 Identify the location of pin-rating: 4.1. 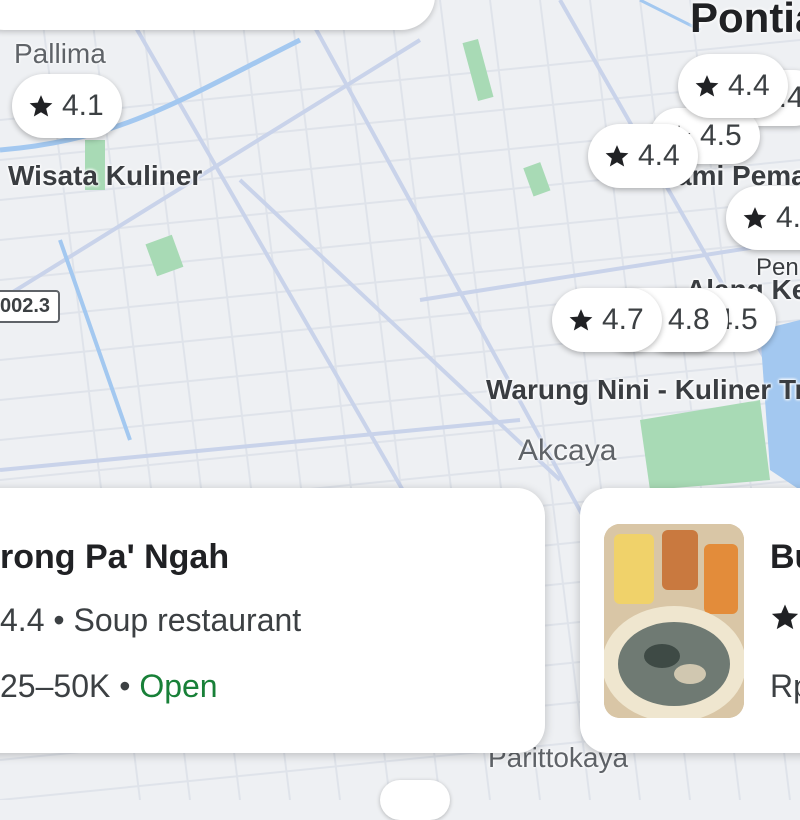
(83, 105).